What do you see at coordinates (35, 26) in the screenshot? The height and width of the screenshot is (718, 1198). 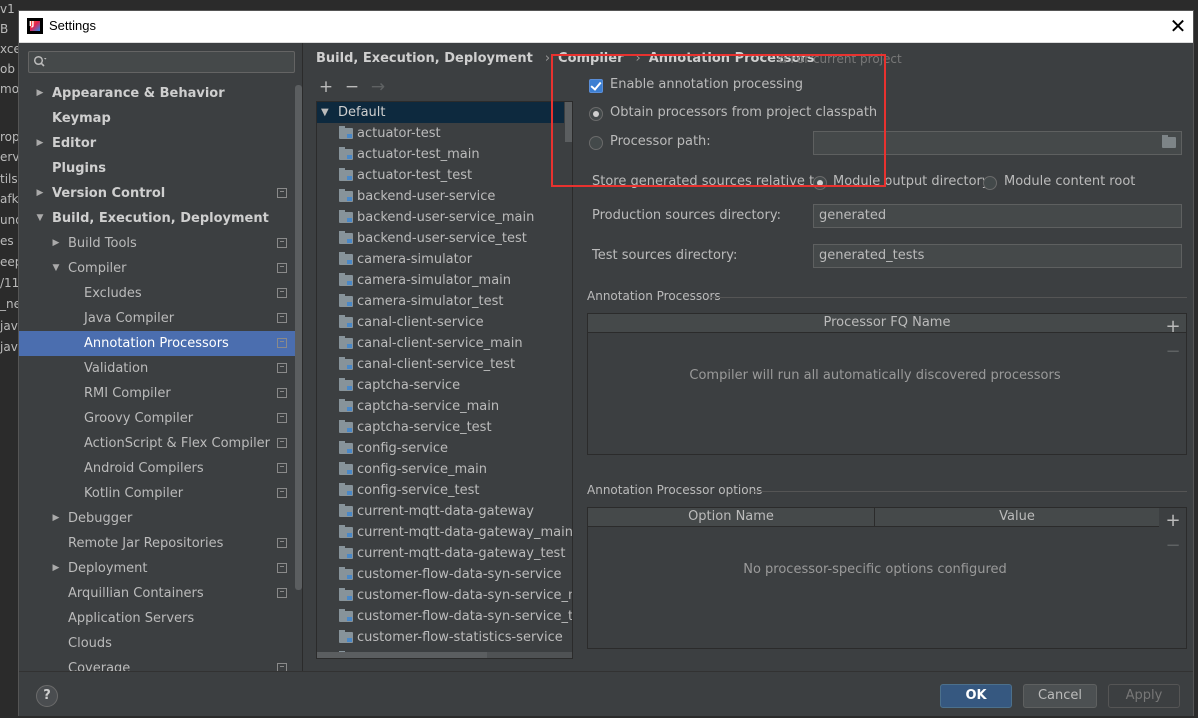 I see `intellij-icon` at bounding box center [35, 26].